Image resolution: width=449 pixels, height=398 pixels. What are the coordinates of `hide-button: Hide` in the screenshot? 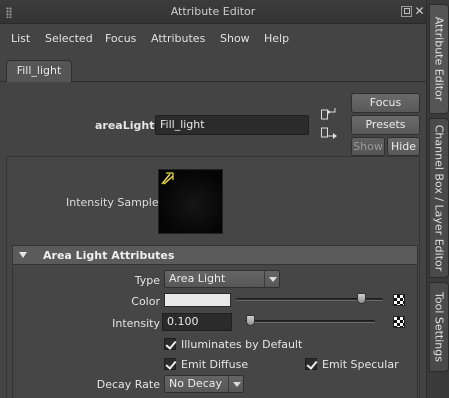 It's located at (403, 146).